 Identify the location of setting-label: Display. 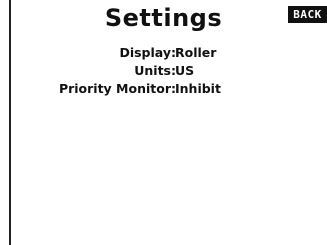
(145, 52).